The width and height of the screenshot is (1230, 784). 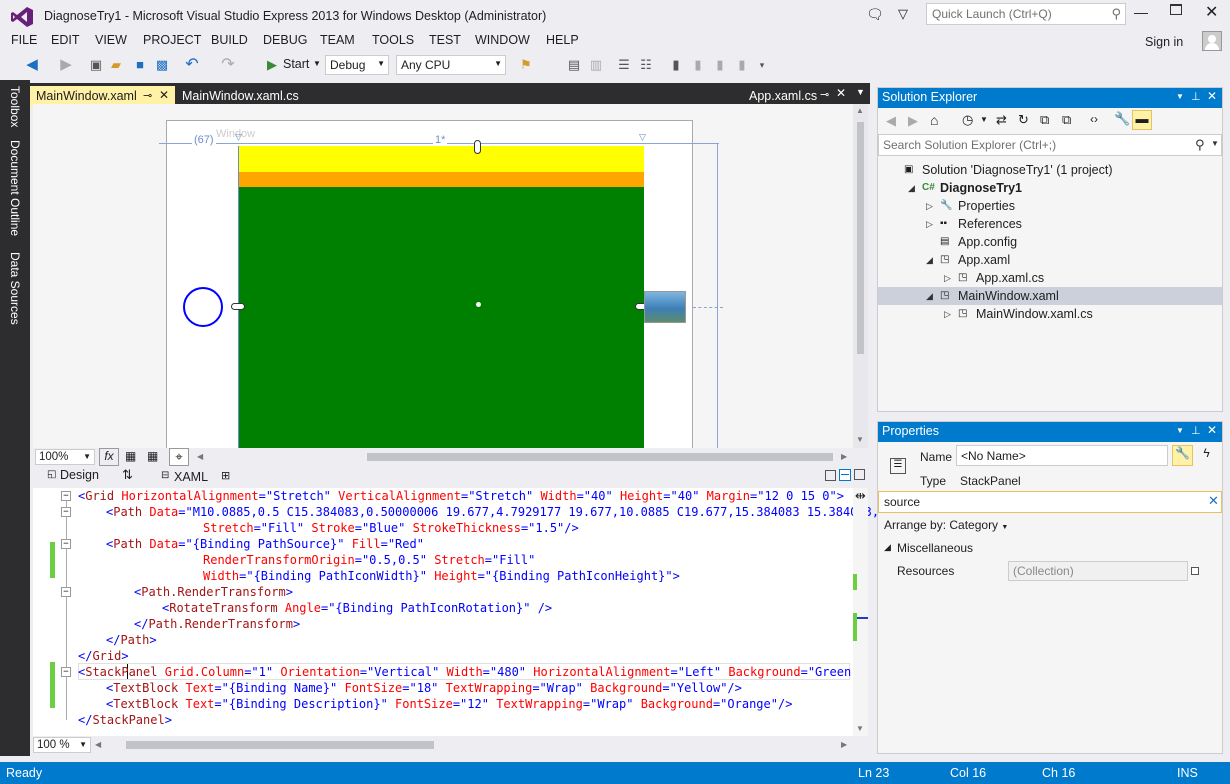 I want to click on configuration-select: Debug ▼, so click(x=357, y=65).